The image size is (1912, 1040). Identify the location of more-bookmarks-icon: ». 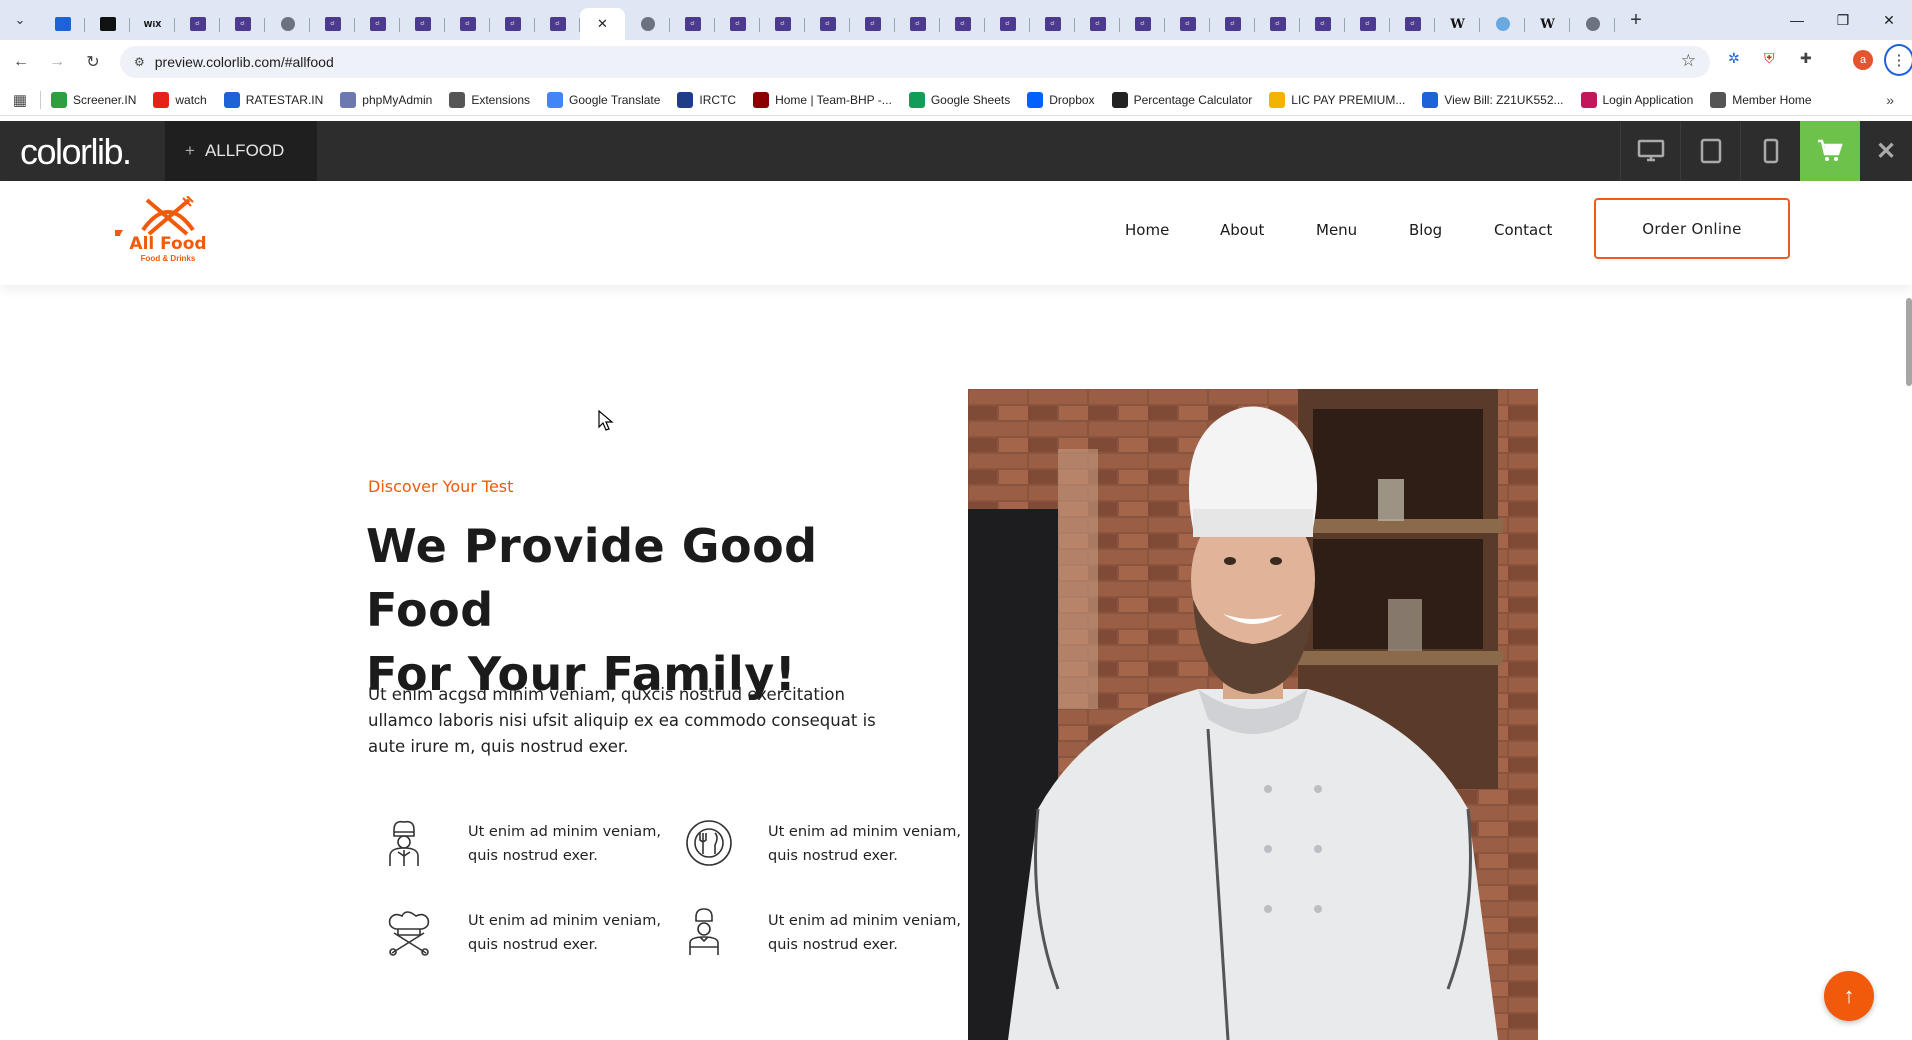
(1890, 100).